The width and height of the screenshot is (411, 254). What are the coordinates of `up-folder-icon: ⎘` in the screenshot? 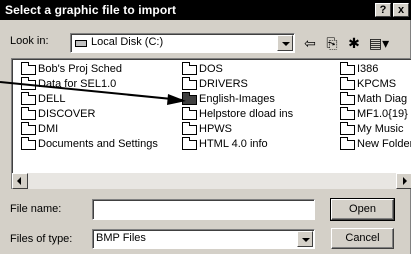 It's located at (332, 43).